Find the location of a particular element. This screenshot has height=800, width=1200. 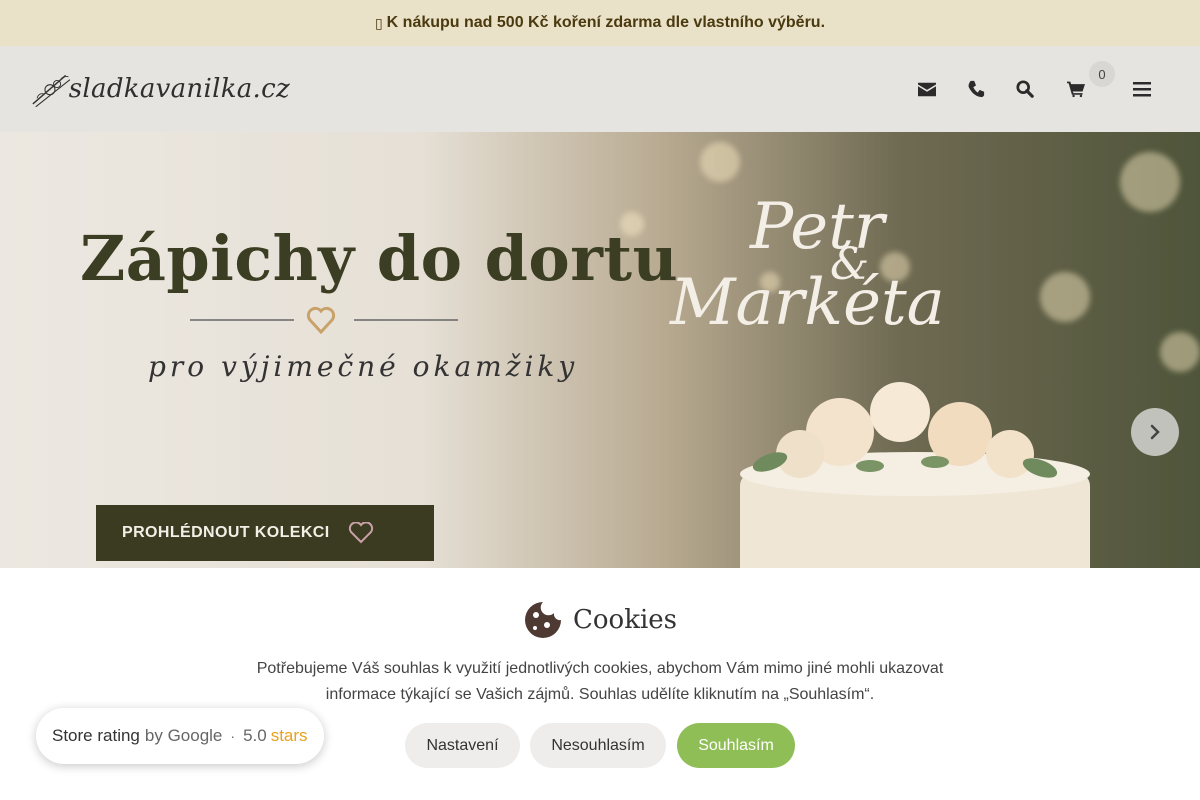

store-rating-badge: Store rating by Google · 5.0 stars is located at coordinates (180, 736).